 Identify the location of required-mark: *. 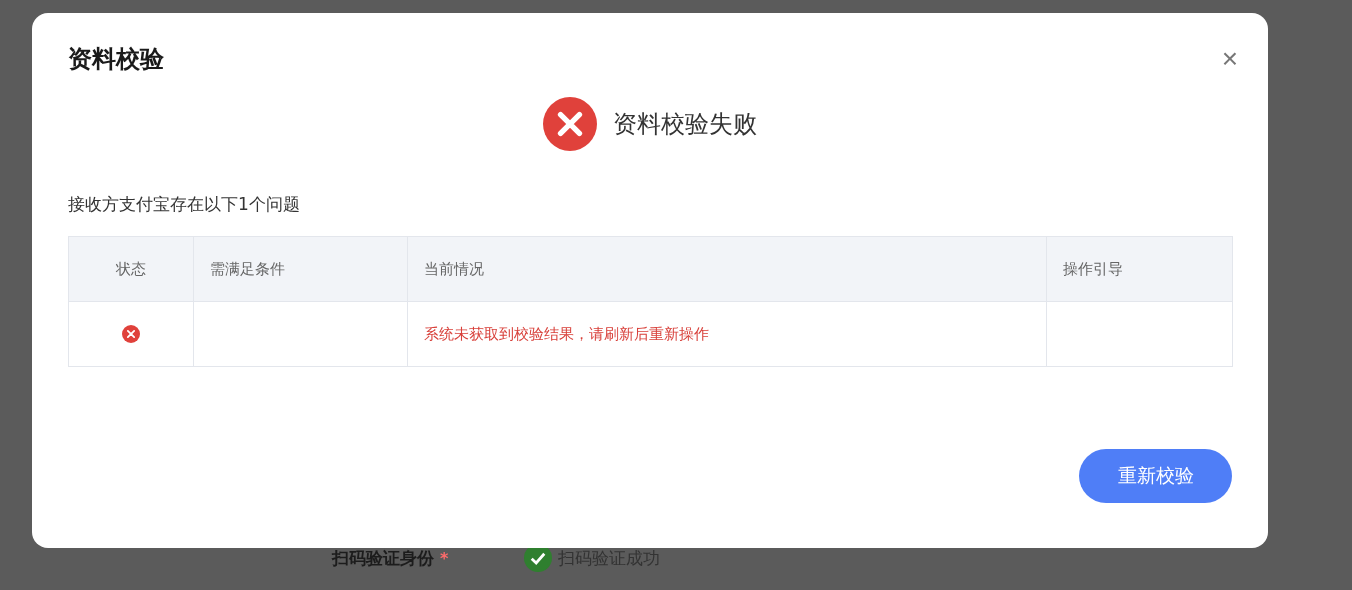
(444, 558).